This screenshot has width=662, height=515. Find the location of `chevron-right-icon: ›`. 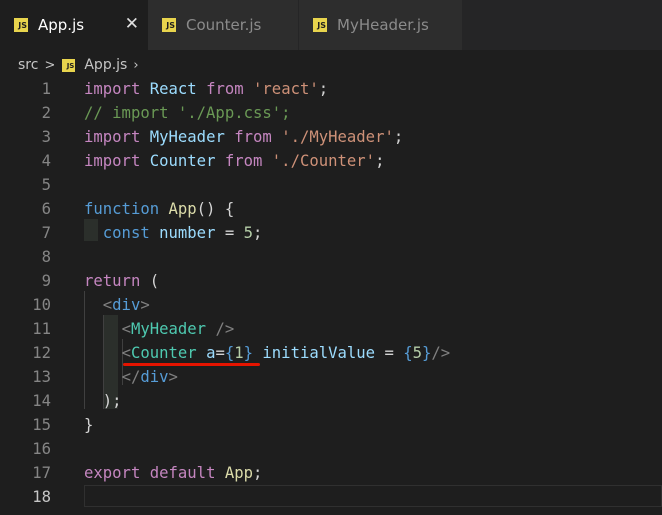

chevron-right-icon: › is located at coordinates (136, 65).